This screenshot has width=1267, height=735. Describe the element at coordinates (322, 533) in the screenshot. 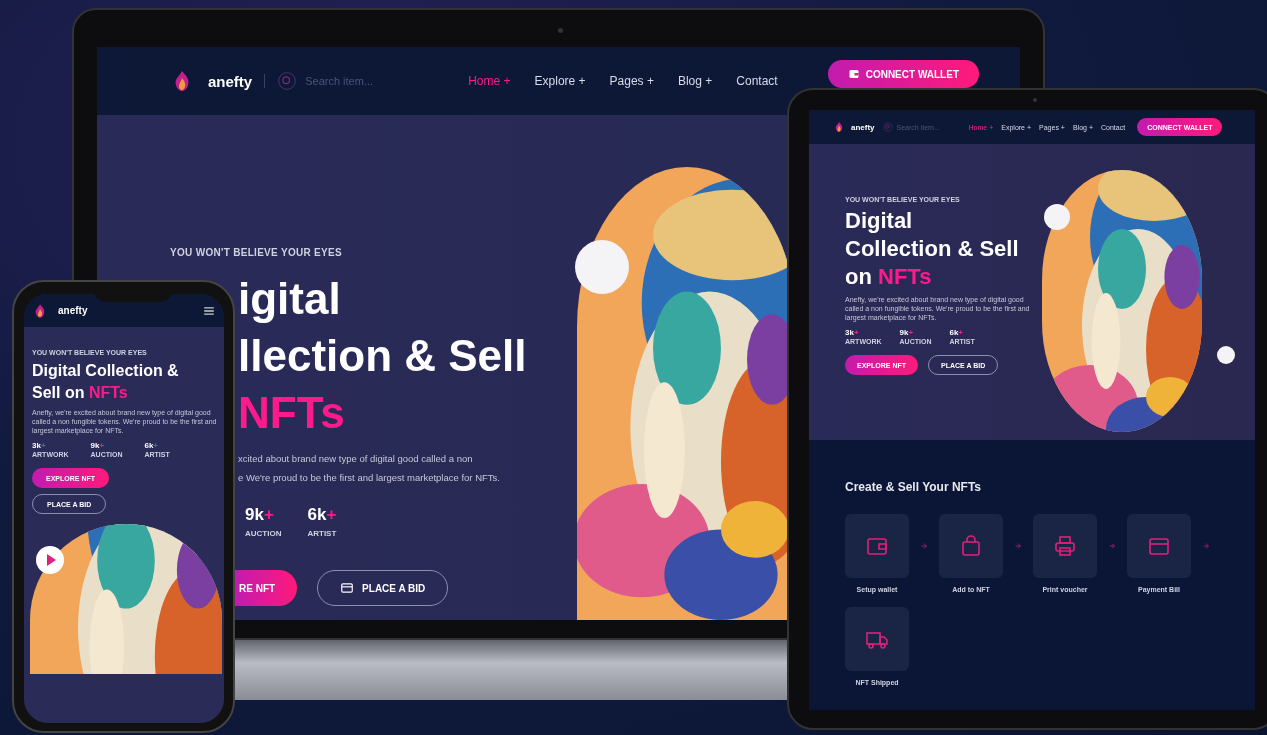

I see `stat-label: ARTIST` at that location.